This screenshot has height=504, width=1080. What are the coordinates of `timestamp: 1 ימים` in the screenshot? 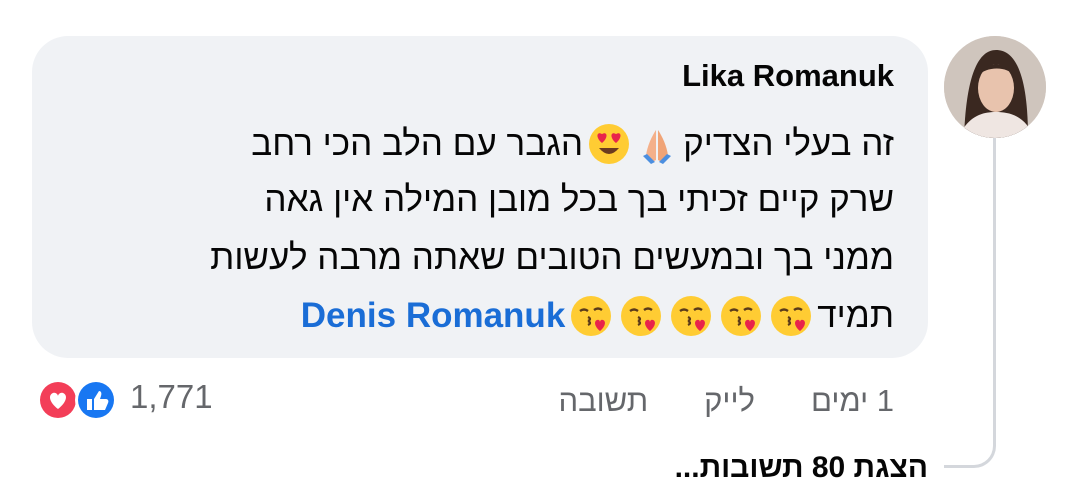 It's located at (852, 401).